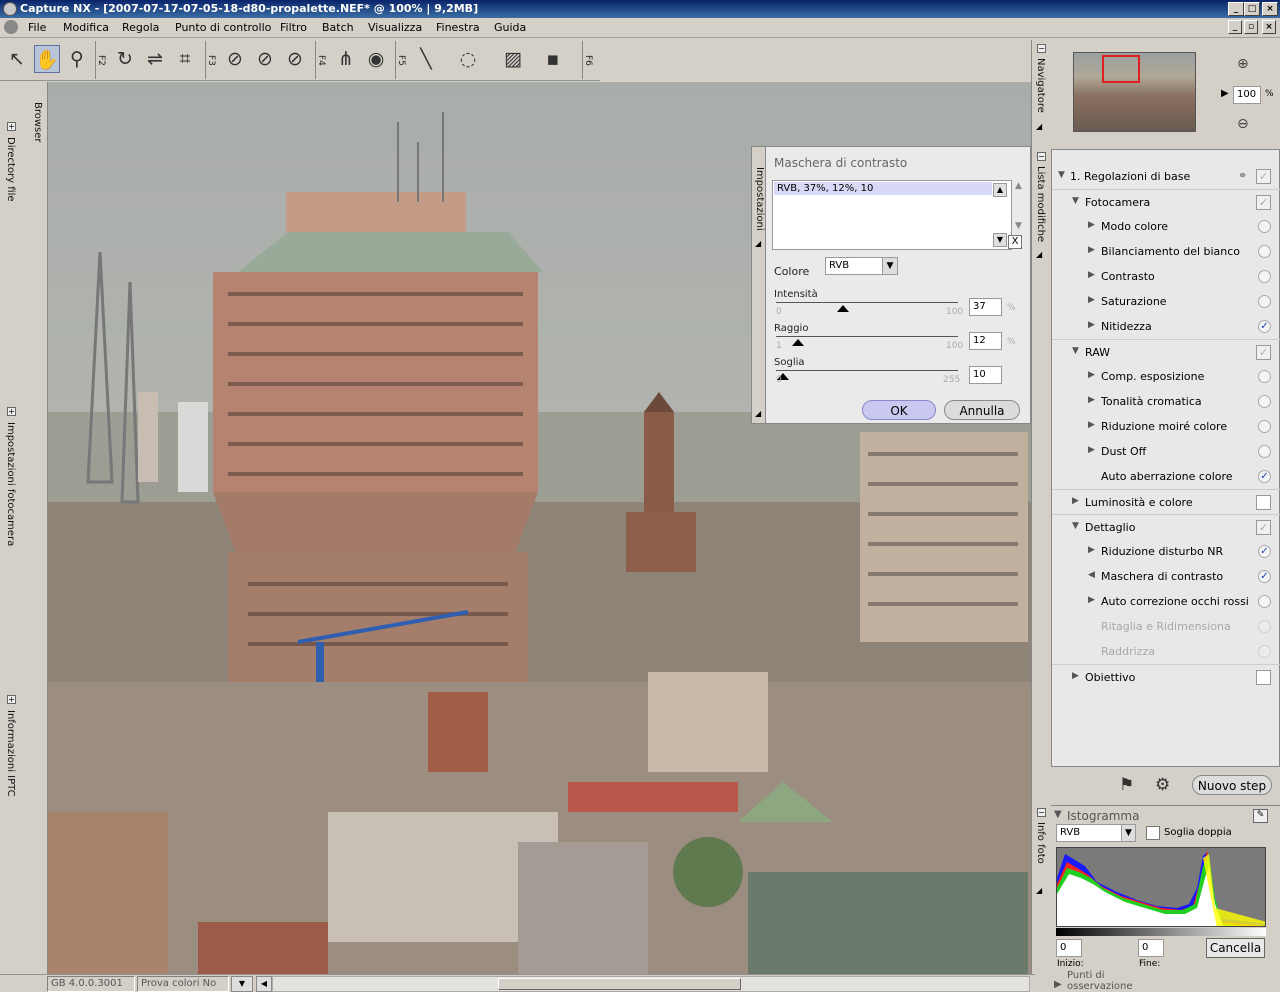 Image resolution: width=1280 pixels, height=992 pixels. What do you see at coordinates (513, 59) in the screenshot?
I see `gradient-icon: ▨` at bounding box center [513, 59].